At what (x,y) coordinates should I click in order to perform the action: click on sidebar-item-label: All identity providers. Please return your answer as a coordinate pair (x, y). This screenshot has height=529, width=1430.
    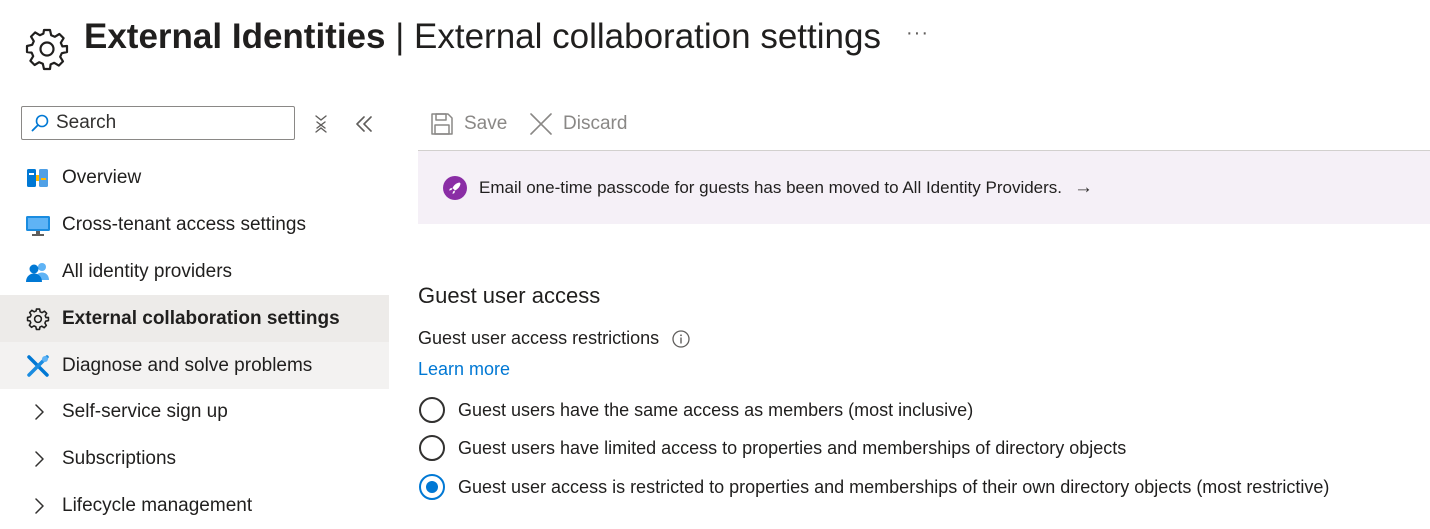
    Looking at the image, I should click on (147, 271).